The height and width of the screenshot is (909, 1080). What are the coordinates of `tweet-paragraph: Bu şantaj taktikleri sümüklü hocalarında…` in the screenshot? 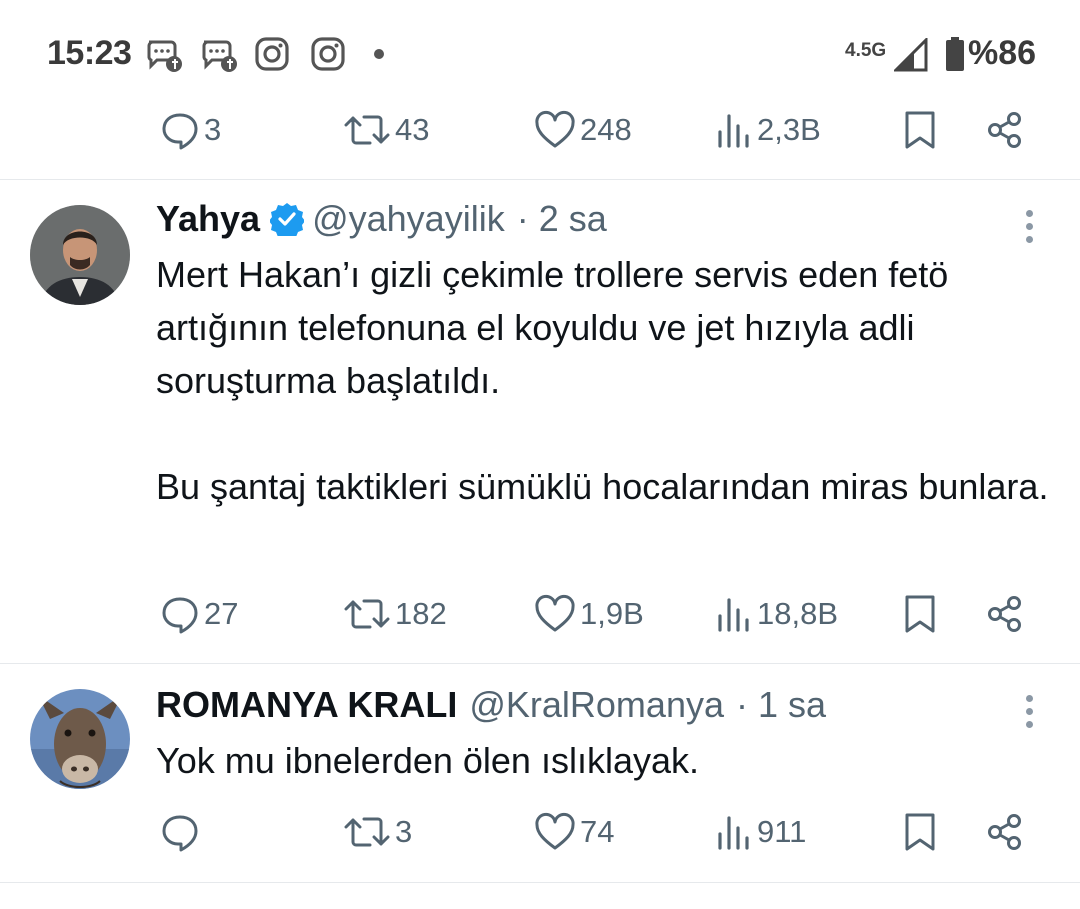 It's located at (602, 486).